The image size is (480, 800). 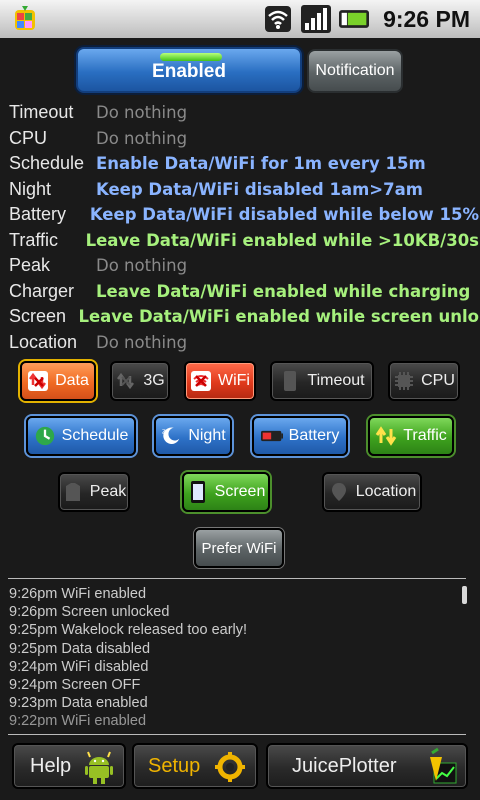 What do you see at coordinates (230, 770) in the screenshot?
I see `gear-icon` at bounding box center [230, 770].